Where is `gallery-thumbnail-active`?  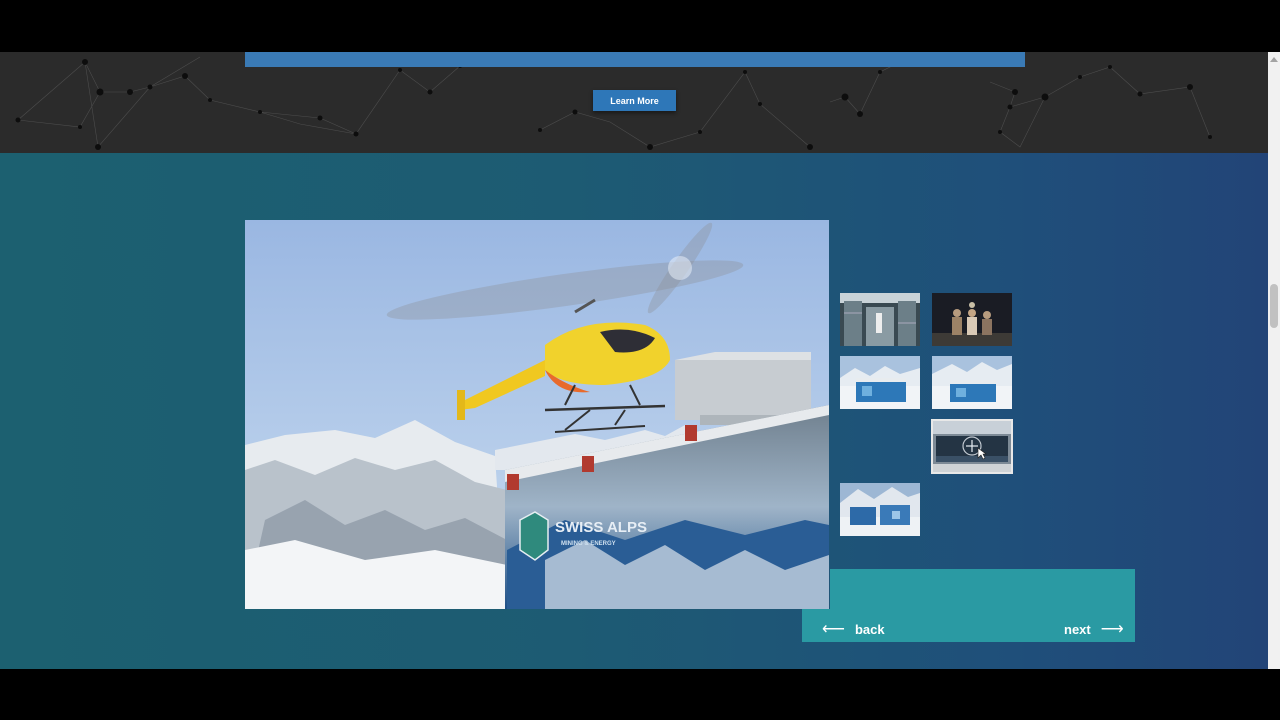 gallery-thumbnail-active is located at coordinates (972, 446).